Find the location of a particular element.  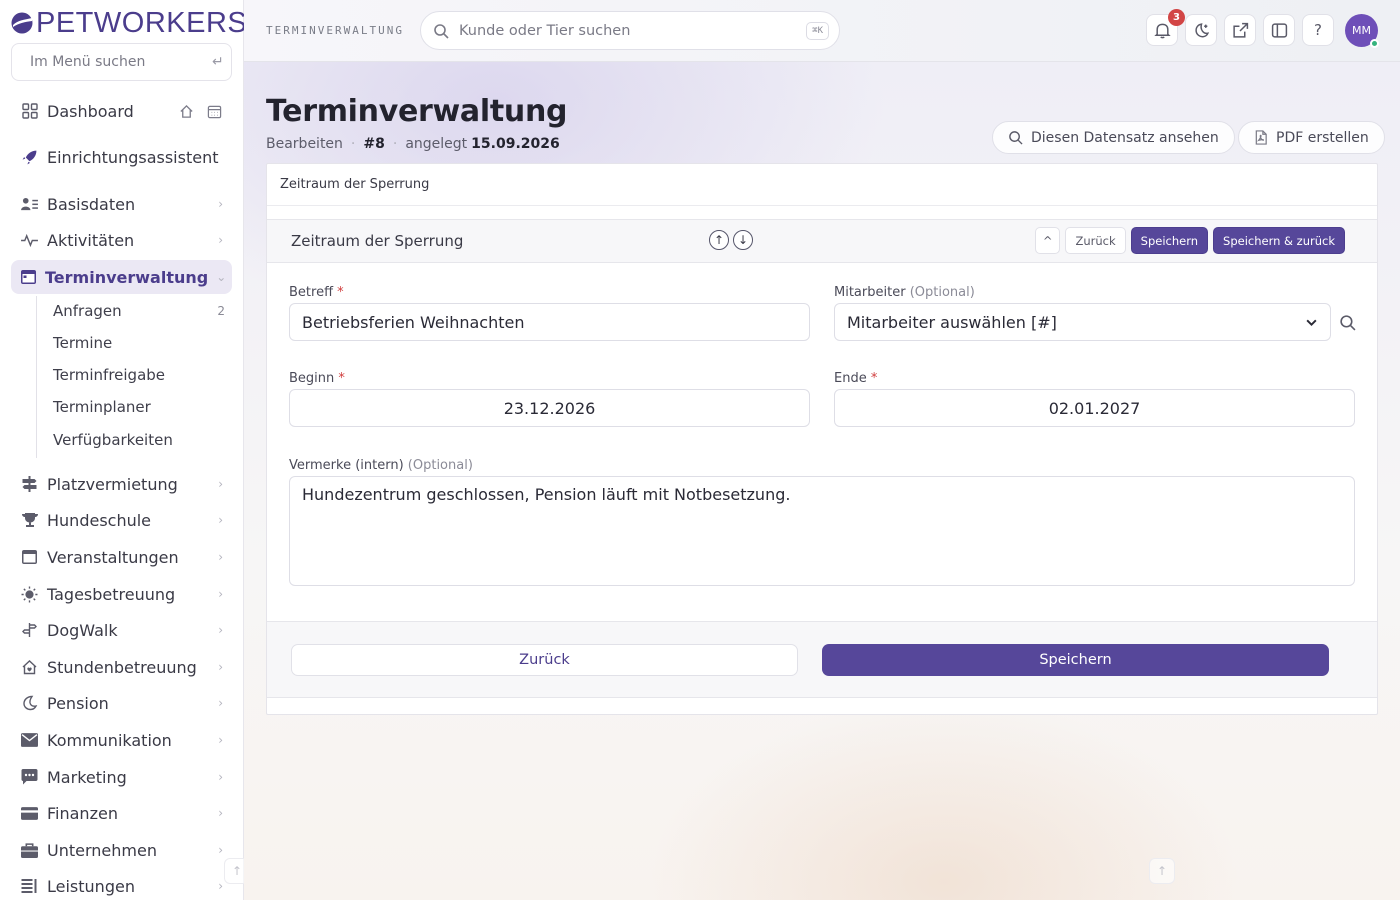

collapse-section-button: ^ is located at coordinates (1047, 240).